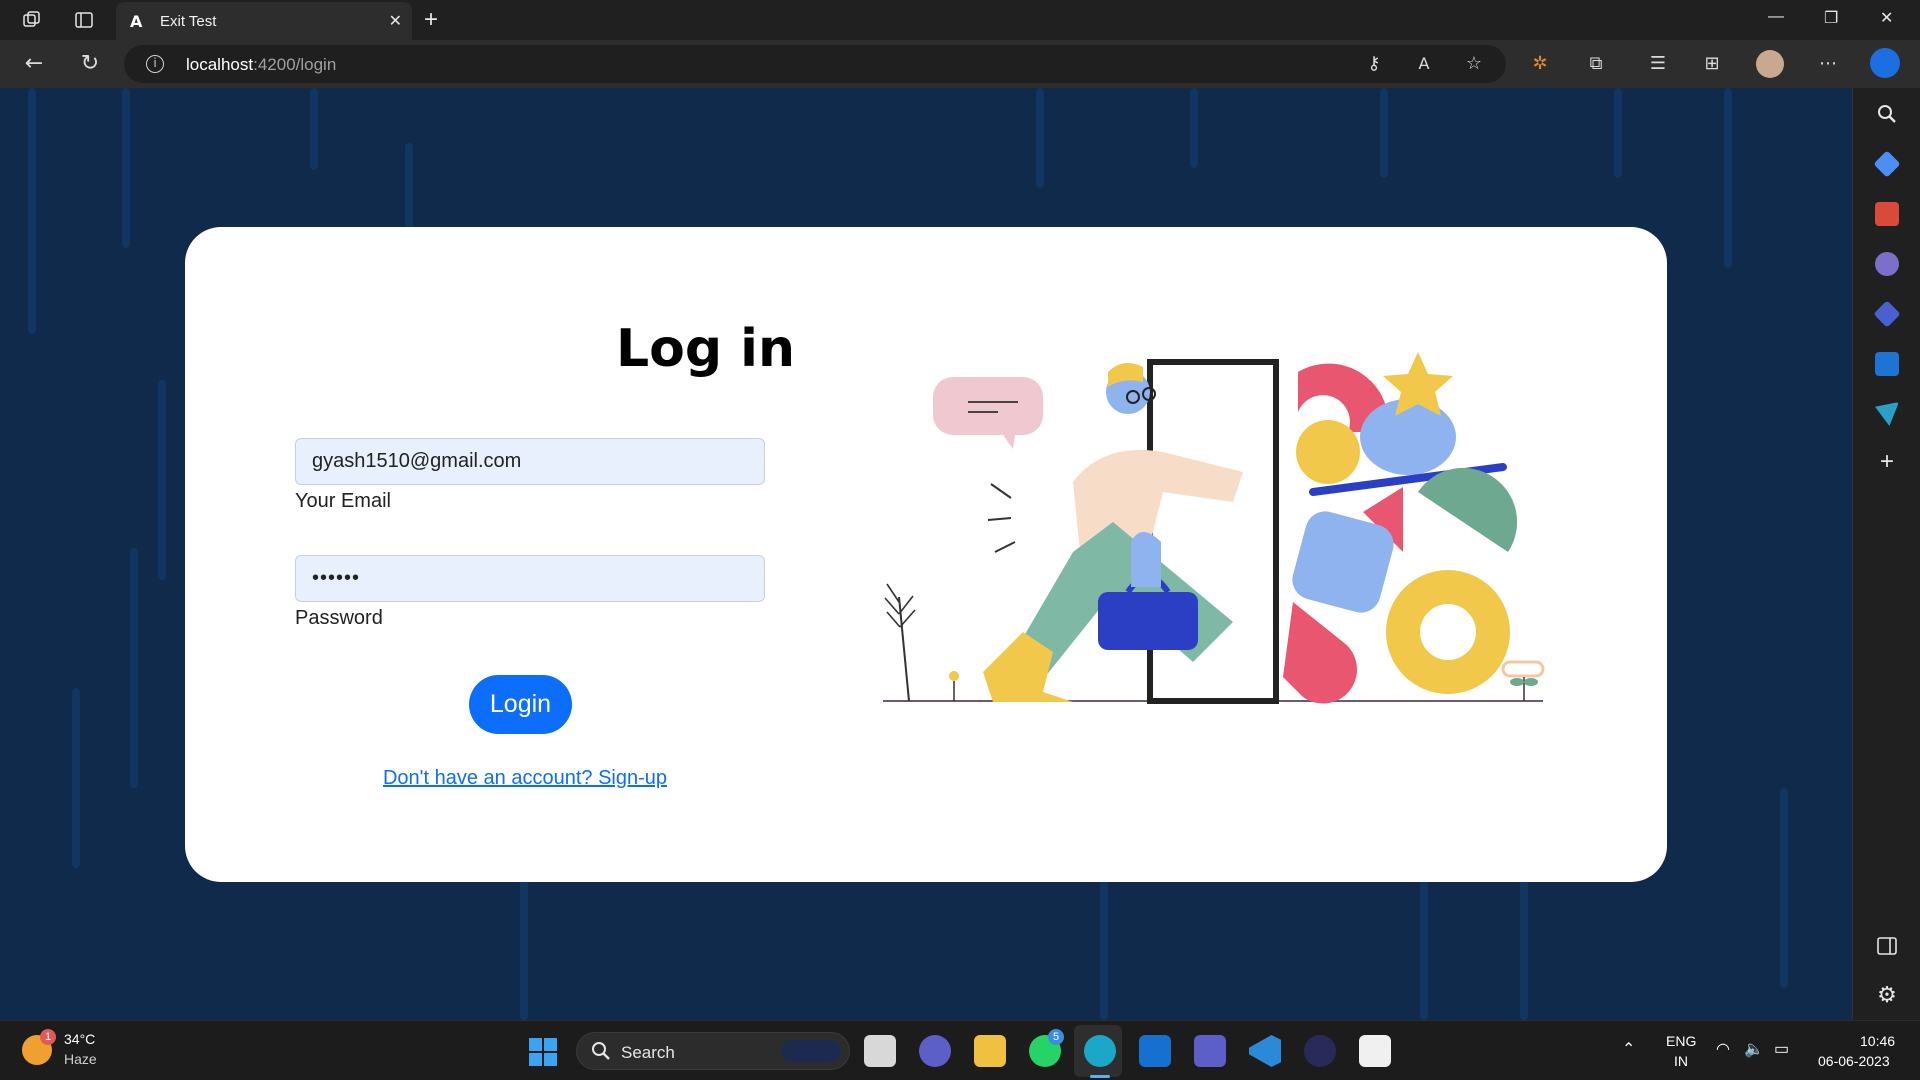 This screenshot has height=1080, width=1920. I want to click on hide-sidebar-icon, so click(1887, 946).